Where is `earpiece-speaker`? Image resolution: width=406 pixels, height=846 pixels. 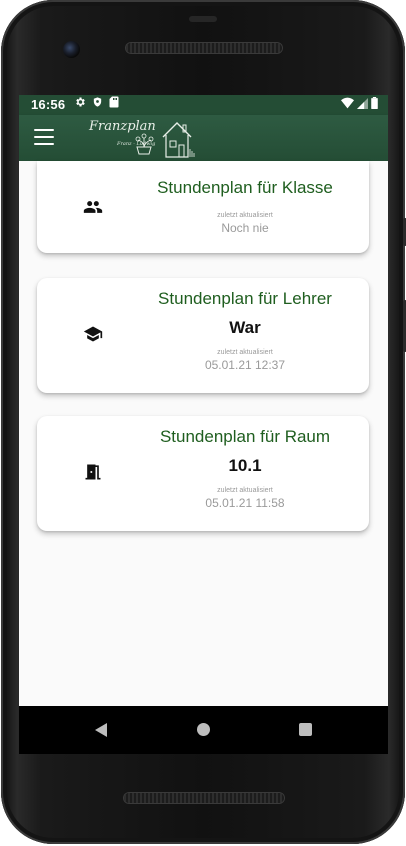
earpiece-speaker is located at coordinates (204, 48).